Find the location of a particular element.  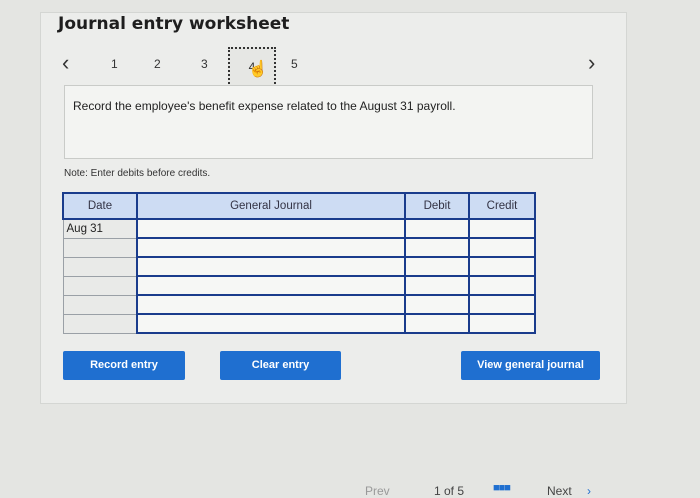

hand-cursor-icon: ☝ is located at coordinates (258, 69).